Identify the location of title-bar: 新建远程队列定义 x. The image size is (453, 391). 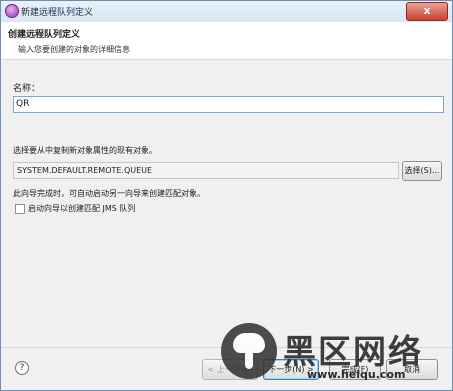
(226, 12).